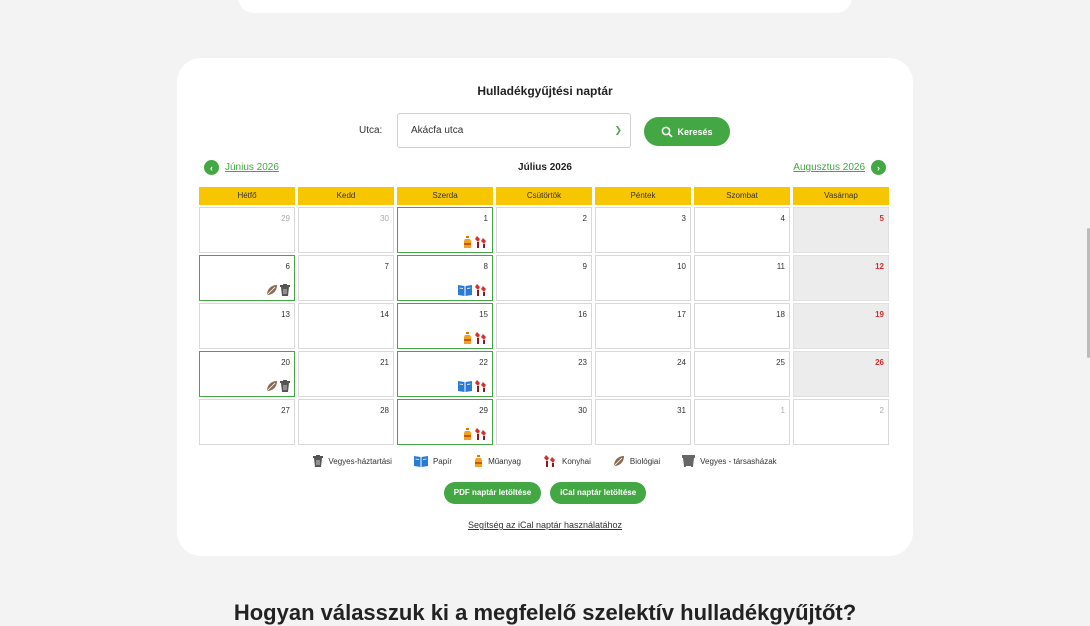 The width and height of the screenshot is (1090, 626). What do you see at coordinates (878, 167) in the screenshot?
I see `chevron-right-icon: ›` at bounding box center [878, 167].